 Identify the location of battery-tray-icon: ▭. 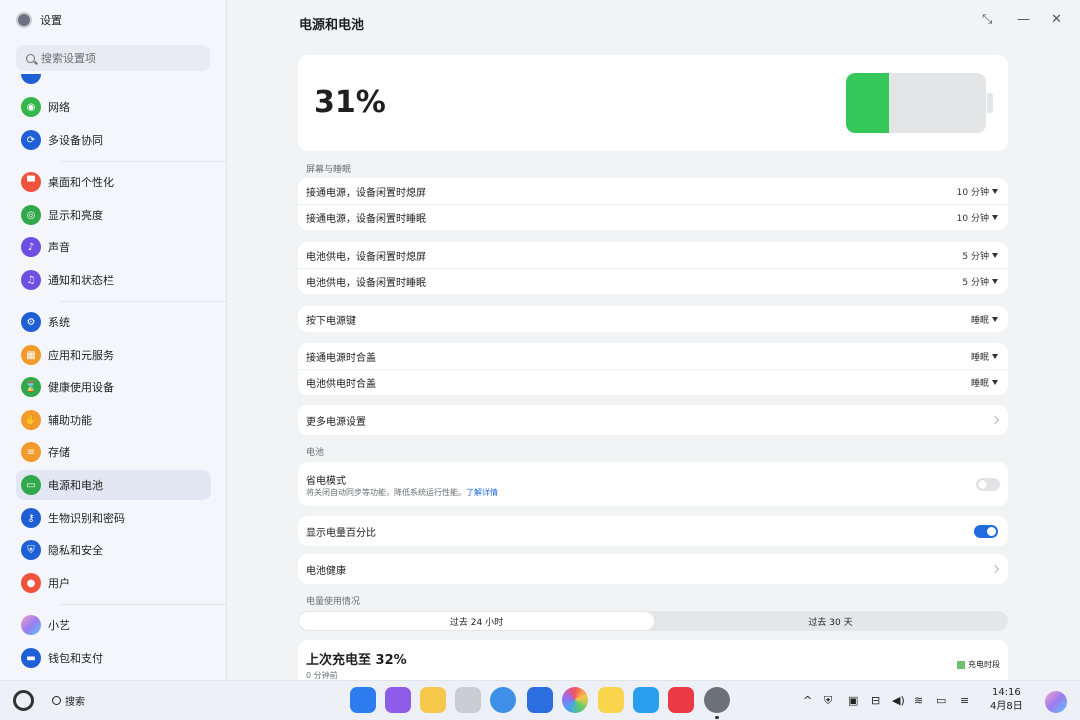
(941, 700).